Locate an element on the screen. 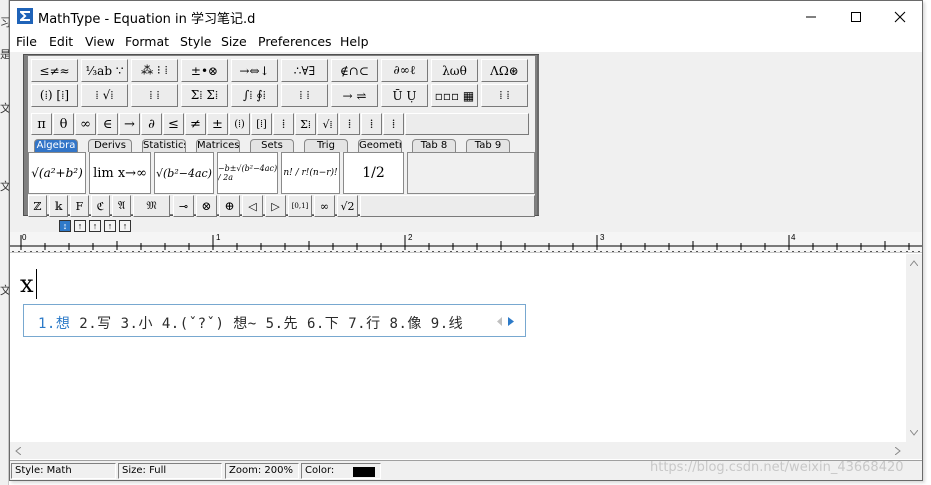 The width and height of the screenshot is (931, 485). ime-candidate-first: 1.想 is located at coordinates (54, 324).